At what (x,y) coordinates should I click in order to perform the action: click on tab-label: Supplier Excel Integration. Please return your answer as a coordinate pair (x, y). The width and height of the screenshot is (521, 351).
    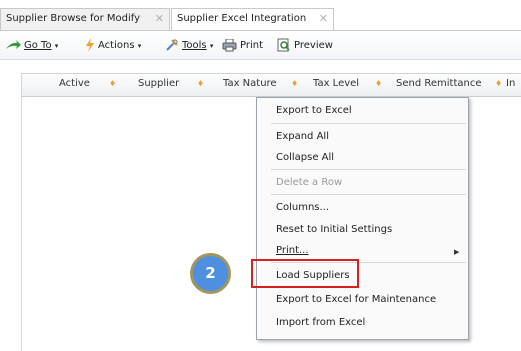
    Looking at the image, I should click on (242, 18).